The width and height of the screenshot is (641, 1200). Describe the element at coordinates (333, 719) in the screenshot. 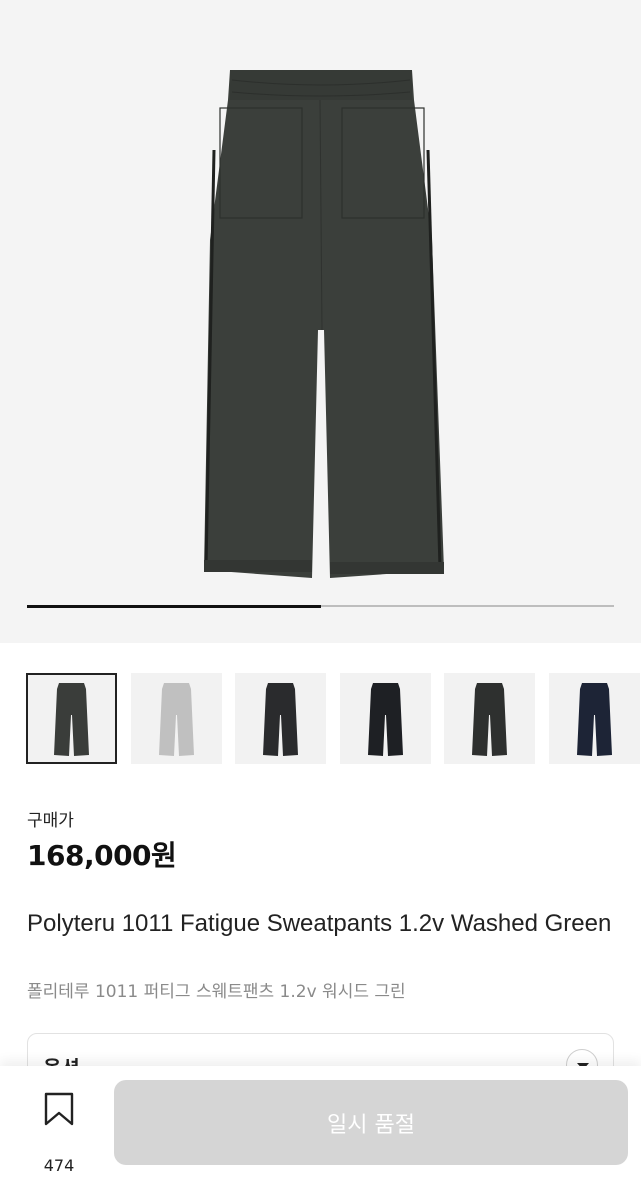

I see `thumbnail-strip` at that location.